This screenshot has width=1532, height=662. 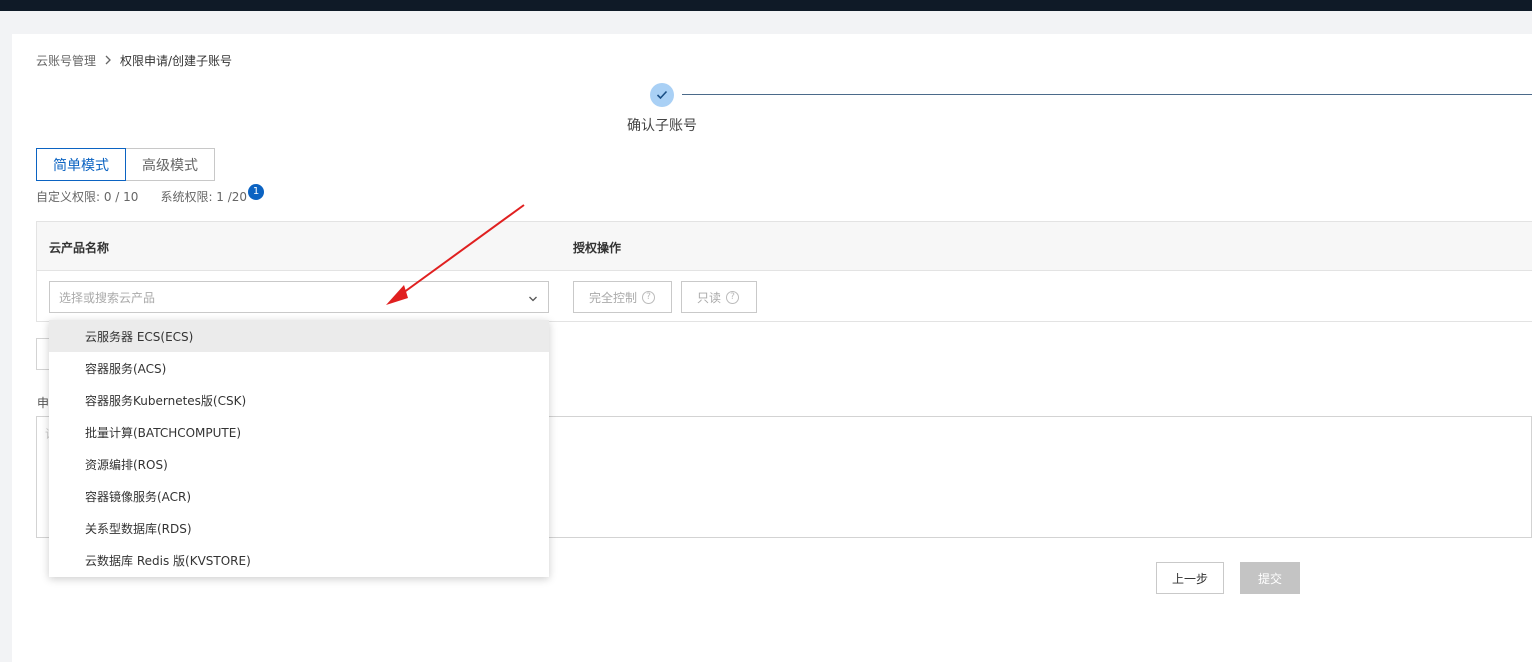 What do you see at coordinates (170, 164) in the screenshot?
I see `tab-advanced-mode: 高级模式` at bounding box center [170, 164].